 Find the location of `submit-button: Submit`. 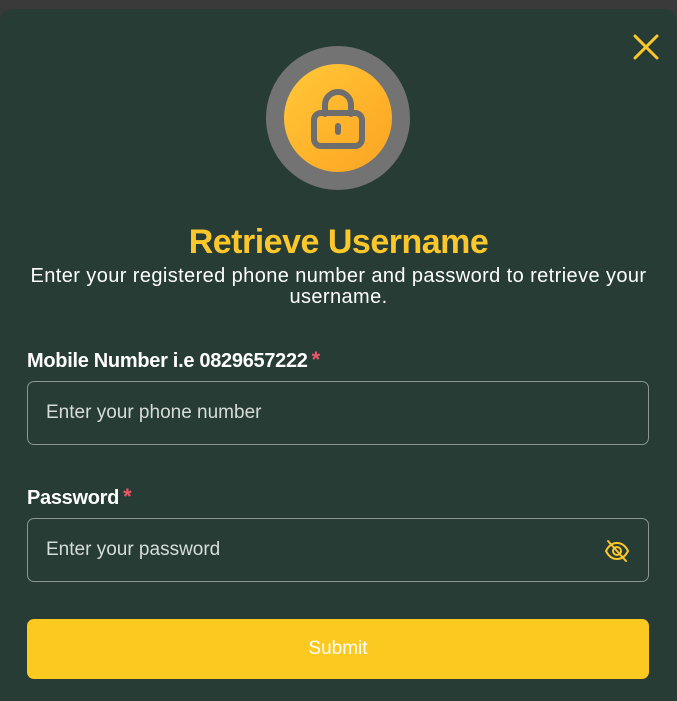

submit-button: Submit is located at coordinates (338, 649).